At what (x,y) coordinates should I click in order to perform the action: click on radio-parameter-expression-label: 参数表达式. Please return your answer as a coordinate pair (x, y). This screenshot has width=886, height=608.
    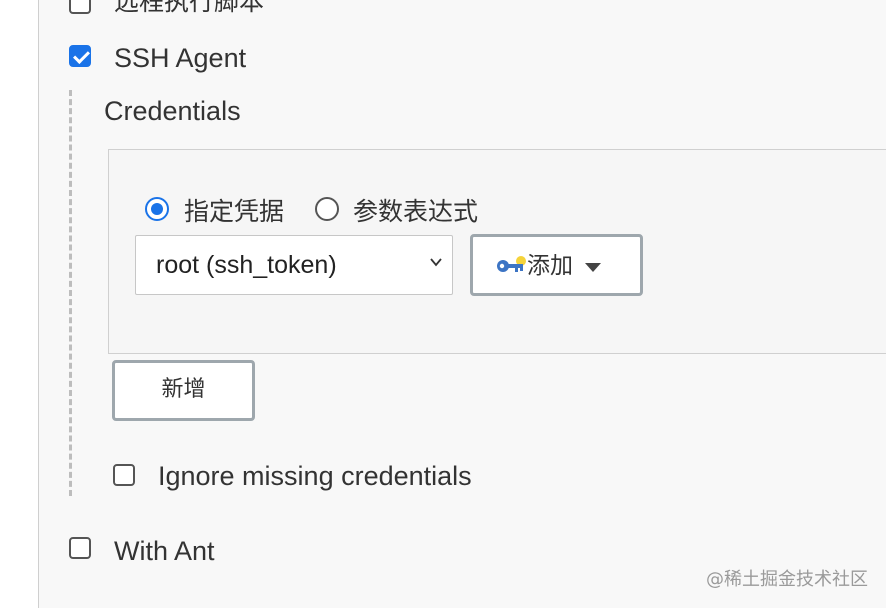
    Looking at the image, I should click on (416, 211).